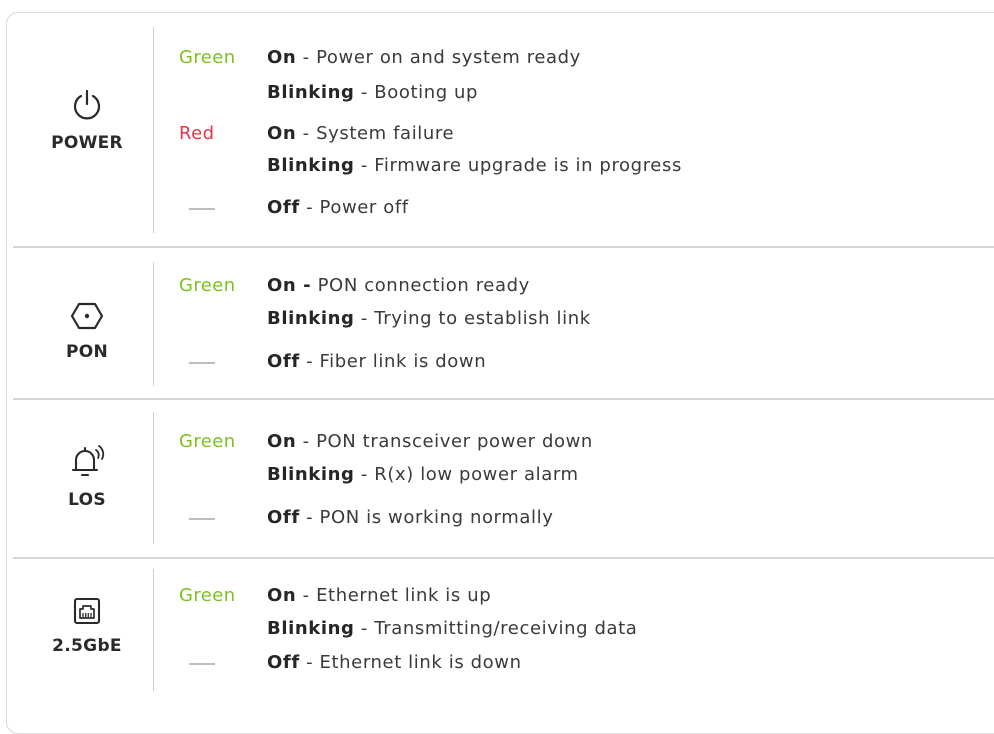  Describe the element at coordinates (364, 207) in the screenshot. I see `state-text: Power off` at that location.